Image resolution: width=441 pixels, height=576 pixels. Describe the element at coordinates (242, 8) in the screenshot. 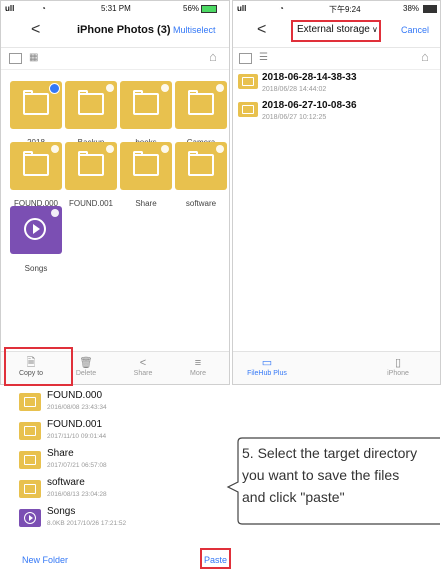

I see `signal-indicator-right: ull` at that location.